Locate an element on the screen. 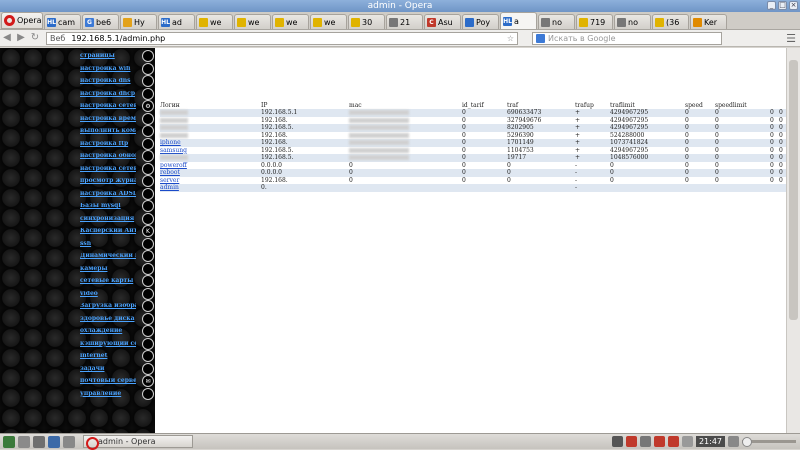 Image resolution: width=800 pixels, height=450 pixels. sidebar-item: настройка dns is located at coordinates (117, 81).